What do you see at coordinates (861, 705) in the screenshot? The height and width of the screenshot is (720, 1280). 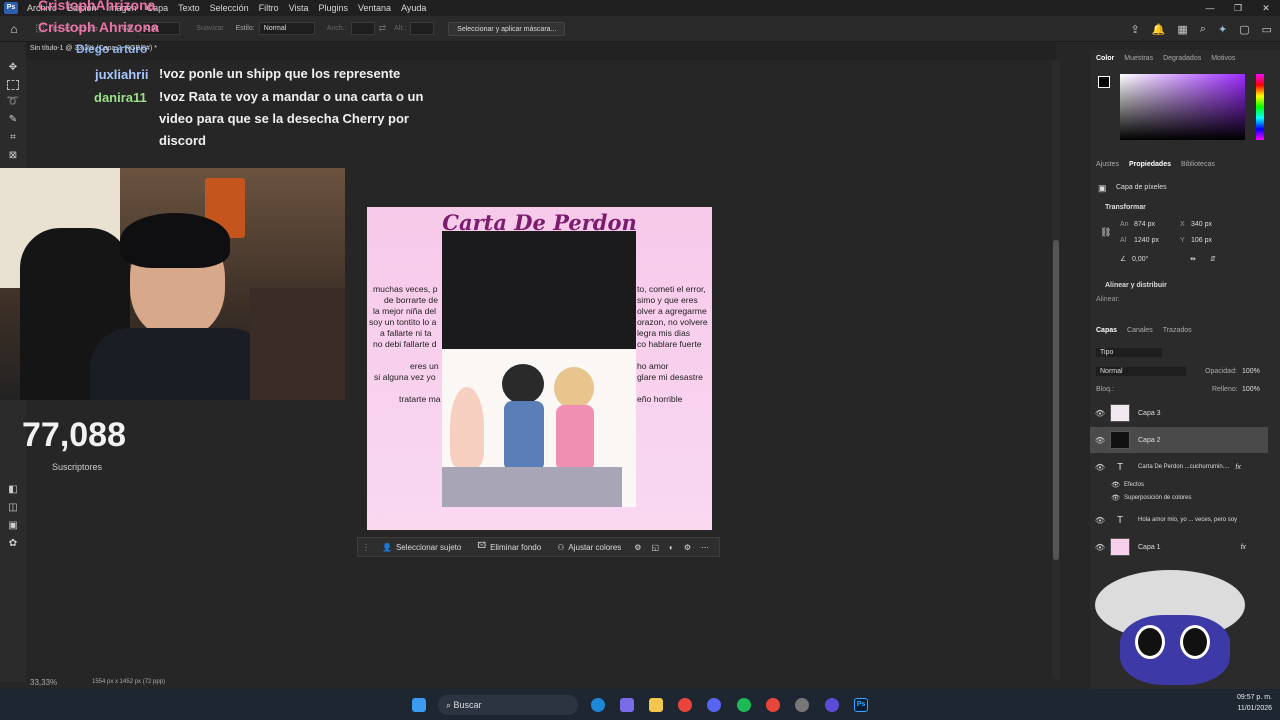 I see `photoshop-taskbar-icon: Ps` at bounding box center [861, 705].